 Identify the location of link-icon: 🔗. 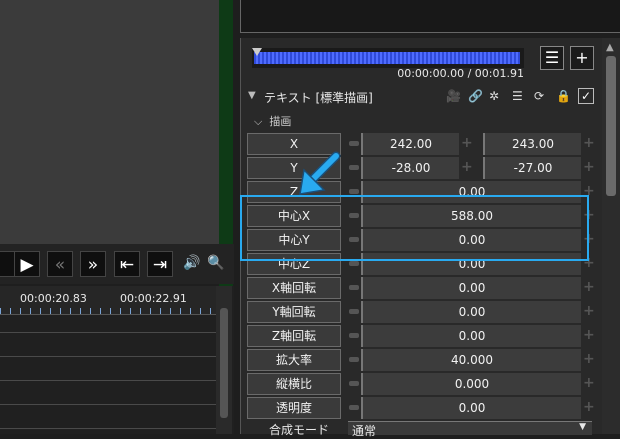
(475, 96).